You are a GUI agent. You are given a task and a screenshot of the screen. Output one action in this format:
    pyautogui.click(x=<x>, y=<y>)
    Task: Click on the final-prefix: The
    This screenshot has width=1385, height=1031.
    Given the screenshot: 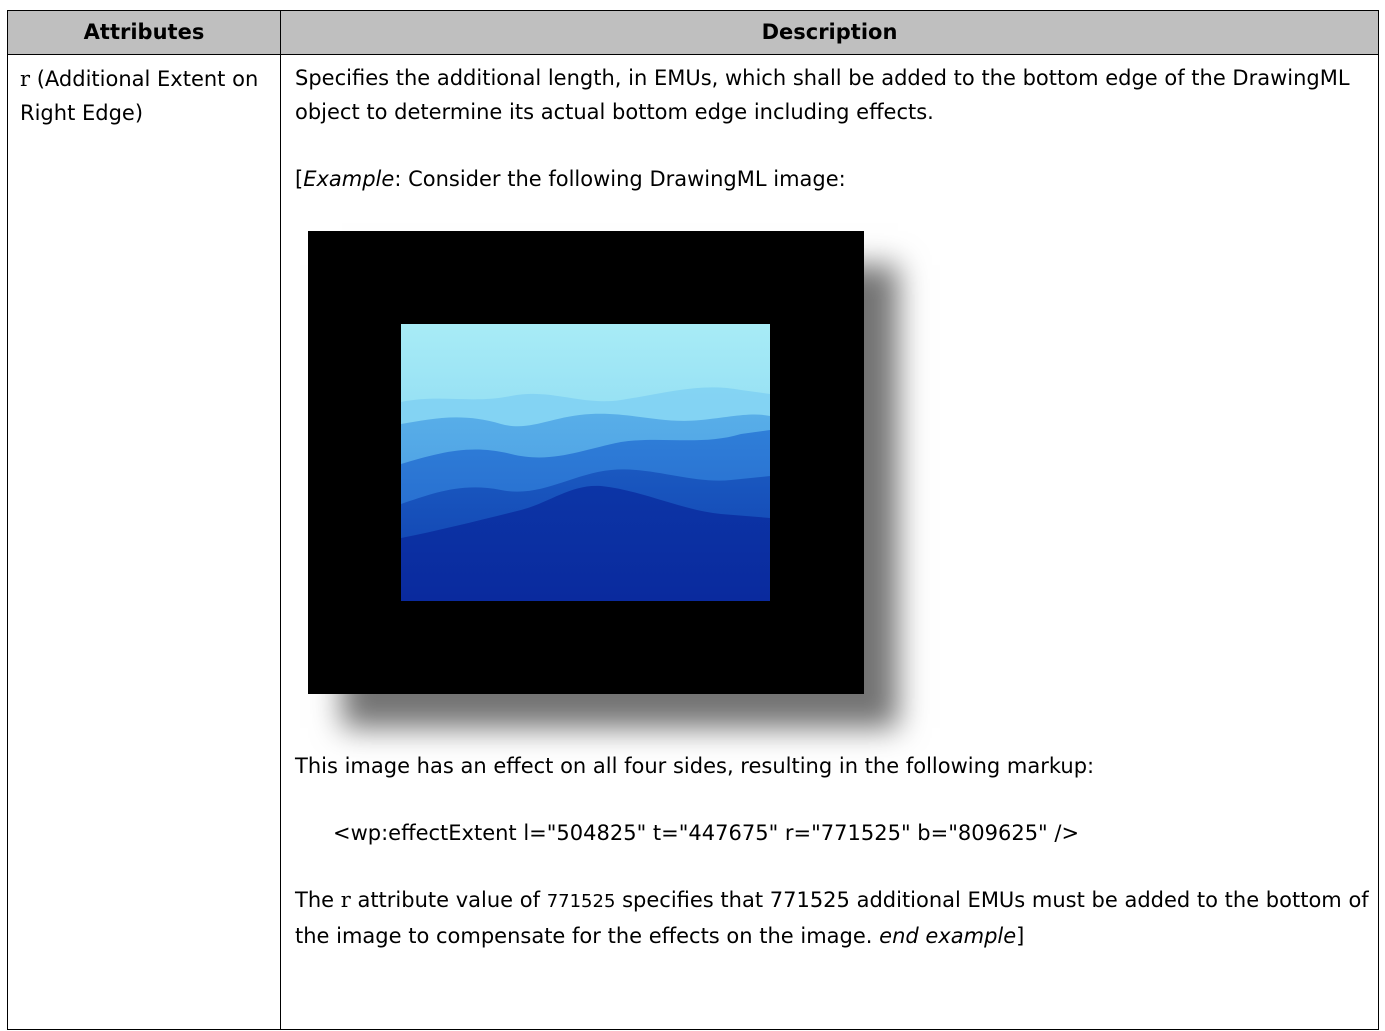 What is the action you would take?
    pyautogui.click(x=318, y=900)
    